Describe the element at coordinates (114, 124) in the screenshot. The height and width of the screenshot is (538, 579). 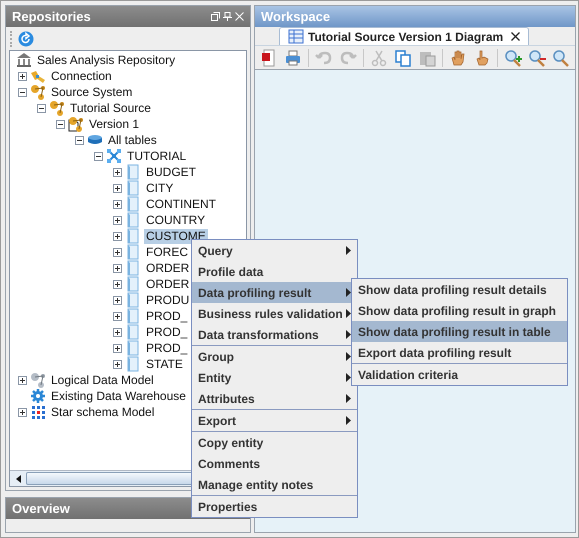
I see `tree-item: Version 1` at that location.